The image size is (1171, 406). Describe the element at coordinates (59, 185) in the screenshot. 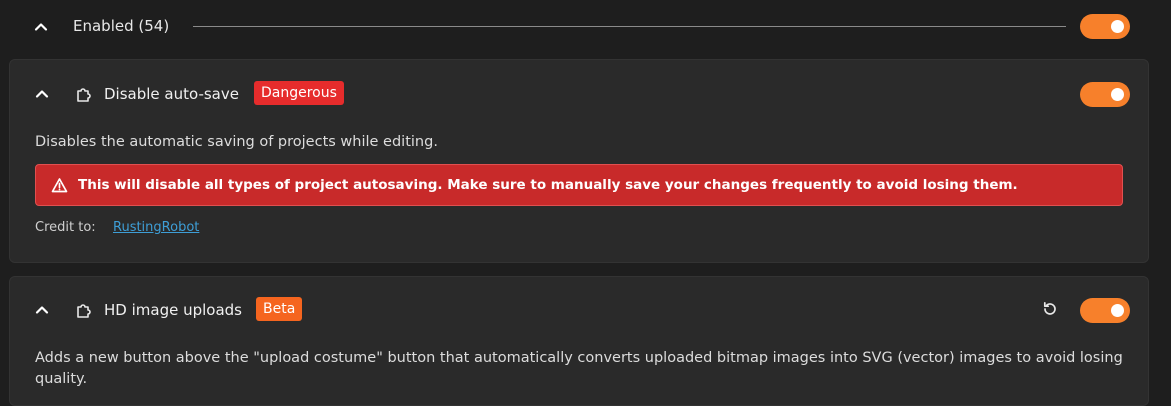

I see `warning-icon` at that location.